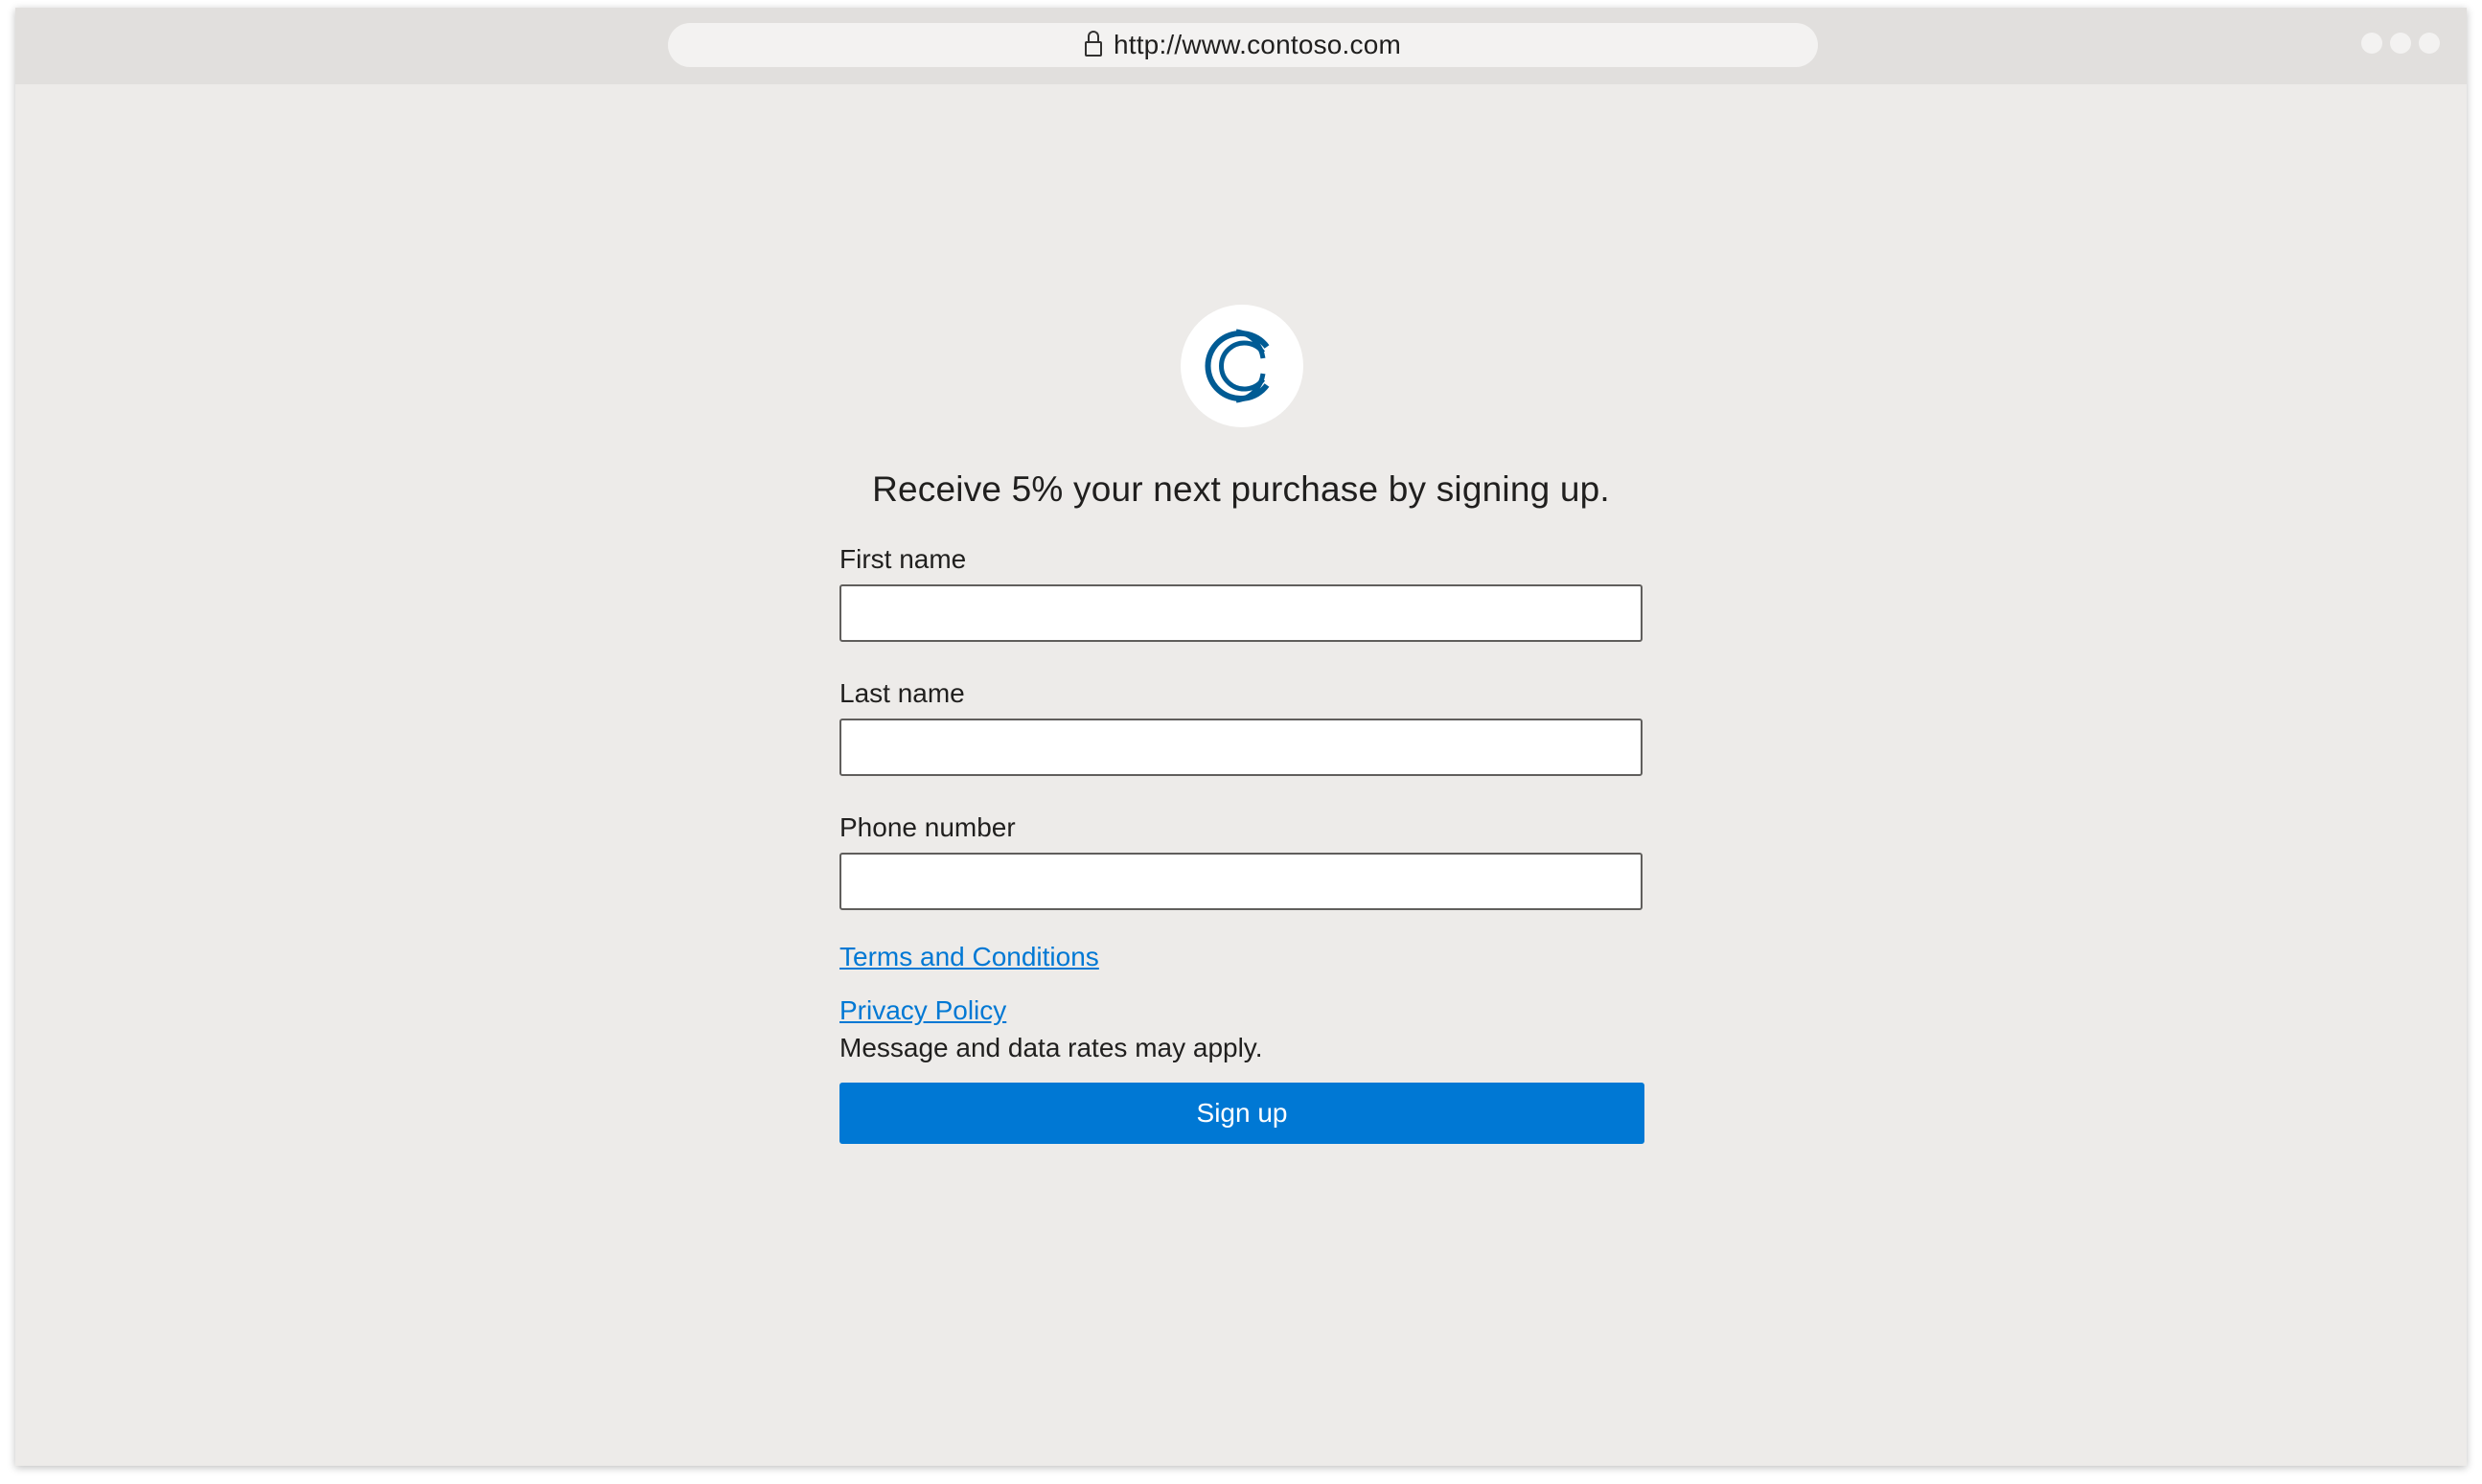 This screenshot has height=1484, width=2482. Describe the element at coordinates (927, 827) in the screenshot. I see `phone-number-label: Phone number` at that location.